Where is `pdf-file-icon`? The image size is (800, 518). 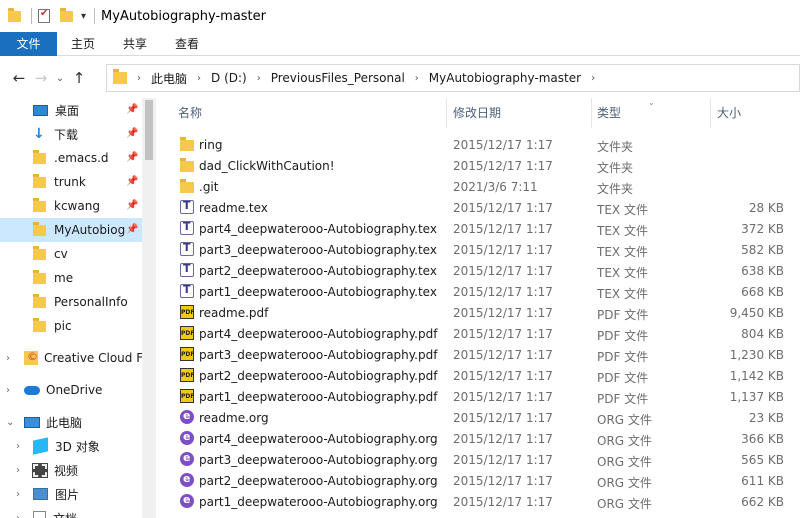
pdf-file-icon is located at coordinates (187, 354).